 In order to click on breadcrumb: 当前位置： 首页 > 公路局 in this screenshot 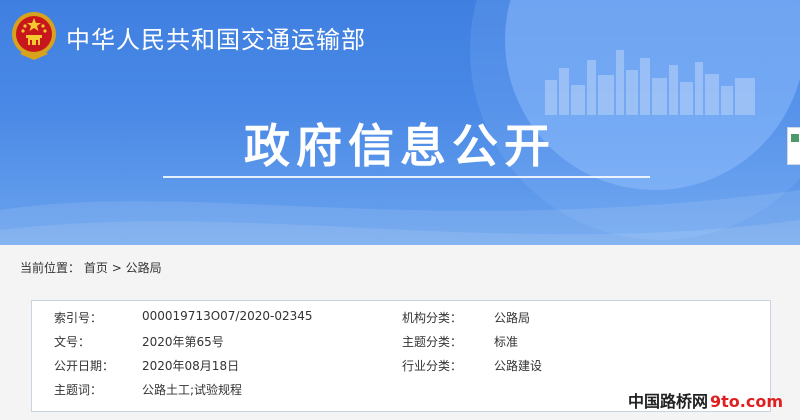, I will do `click(91, 267)`.